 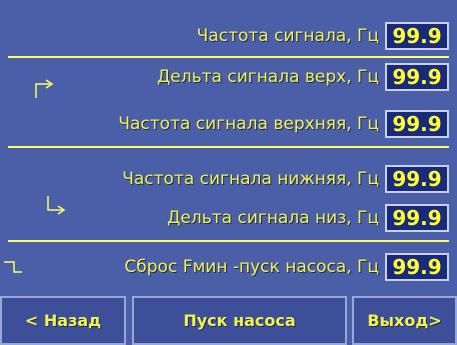 What do you see at coordinates (268, 77) in the screenshot?
I see `param-label: Дельта сигнала верх, Гц` at bounding box center [268, 77].